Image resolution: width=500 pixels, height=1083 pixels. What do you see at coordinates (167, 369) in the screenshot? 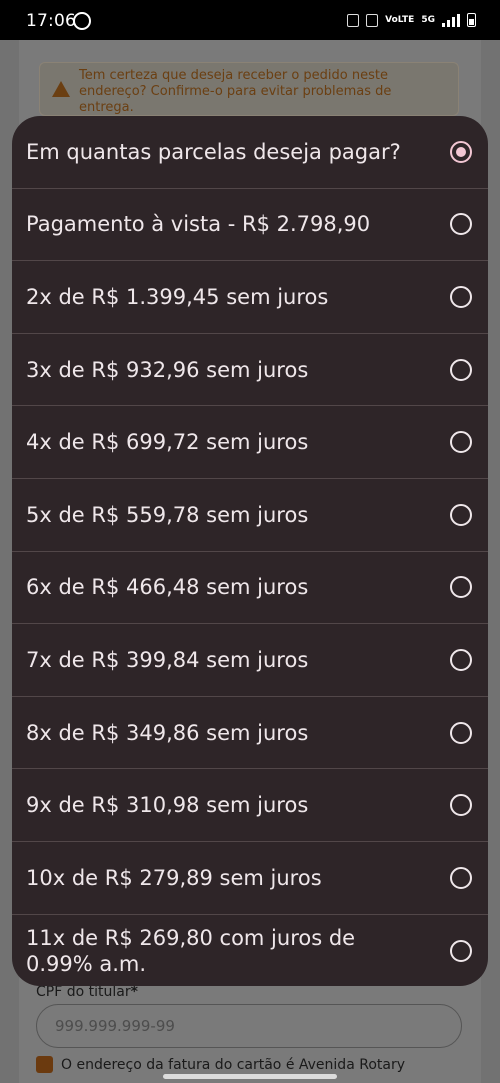
I see `option-label: 3x de R$ 932,96 sem juros` at bounding box center [167, 369].